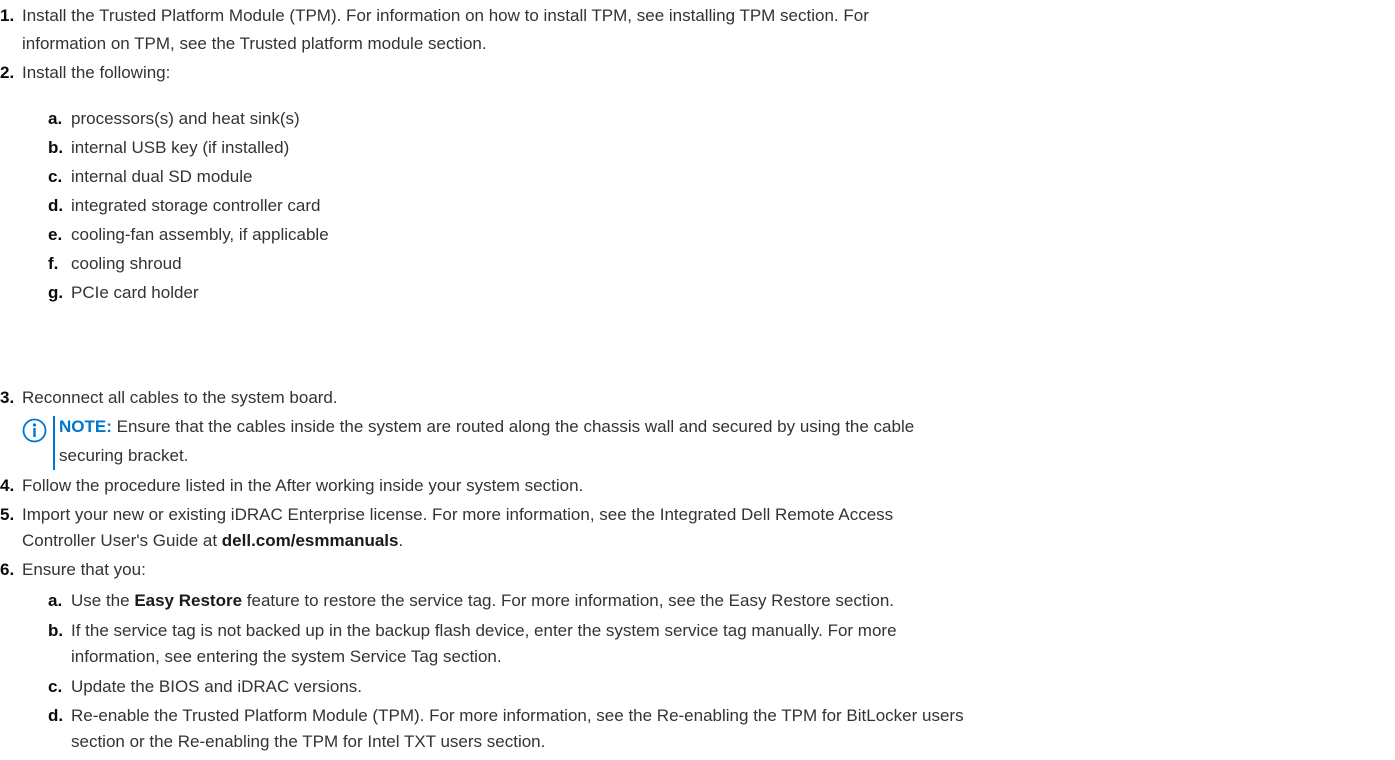  Describe the element at coordinates (180, 147) in the screenshot. I see `substep-text: internal USB key (if installed)` at that location.